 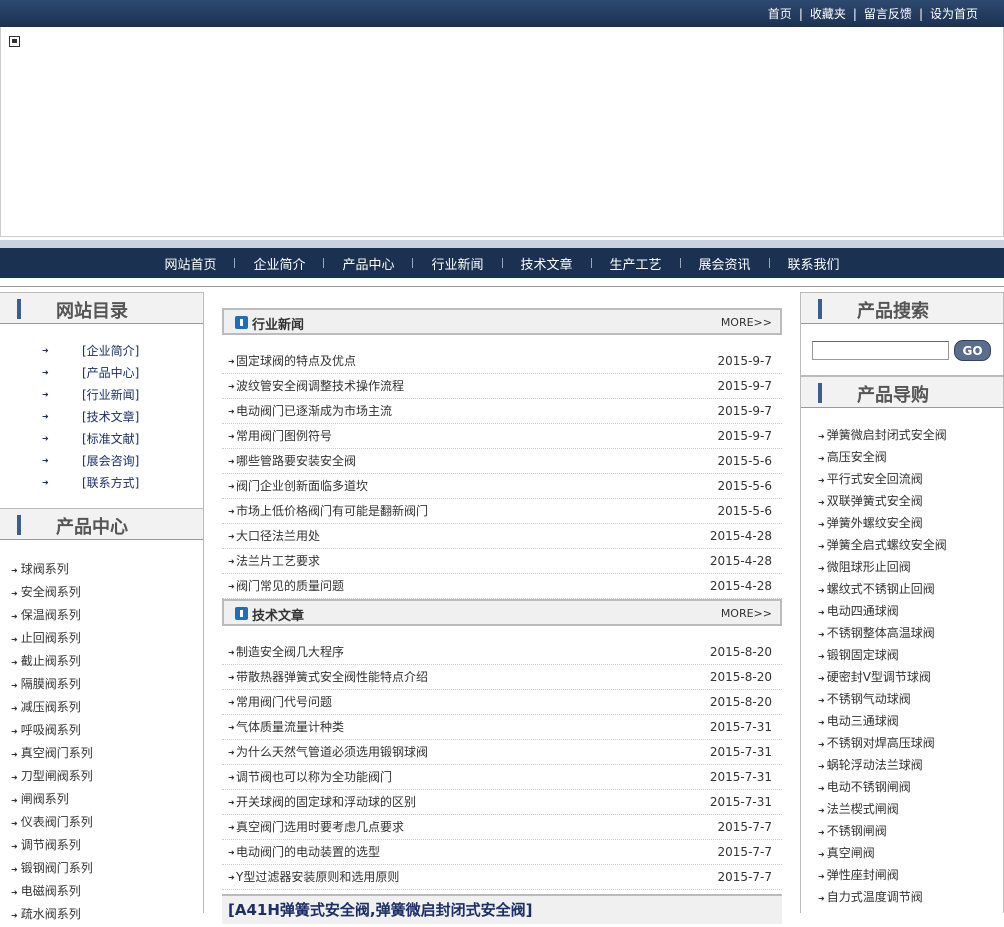 What do you see at coordinates (902, 897) in the screenshot?
I see `guide-item: ➜ 自力式温度调节阀` at bounding box center [902, 897].